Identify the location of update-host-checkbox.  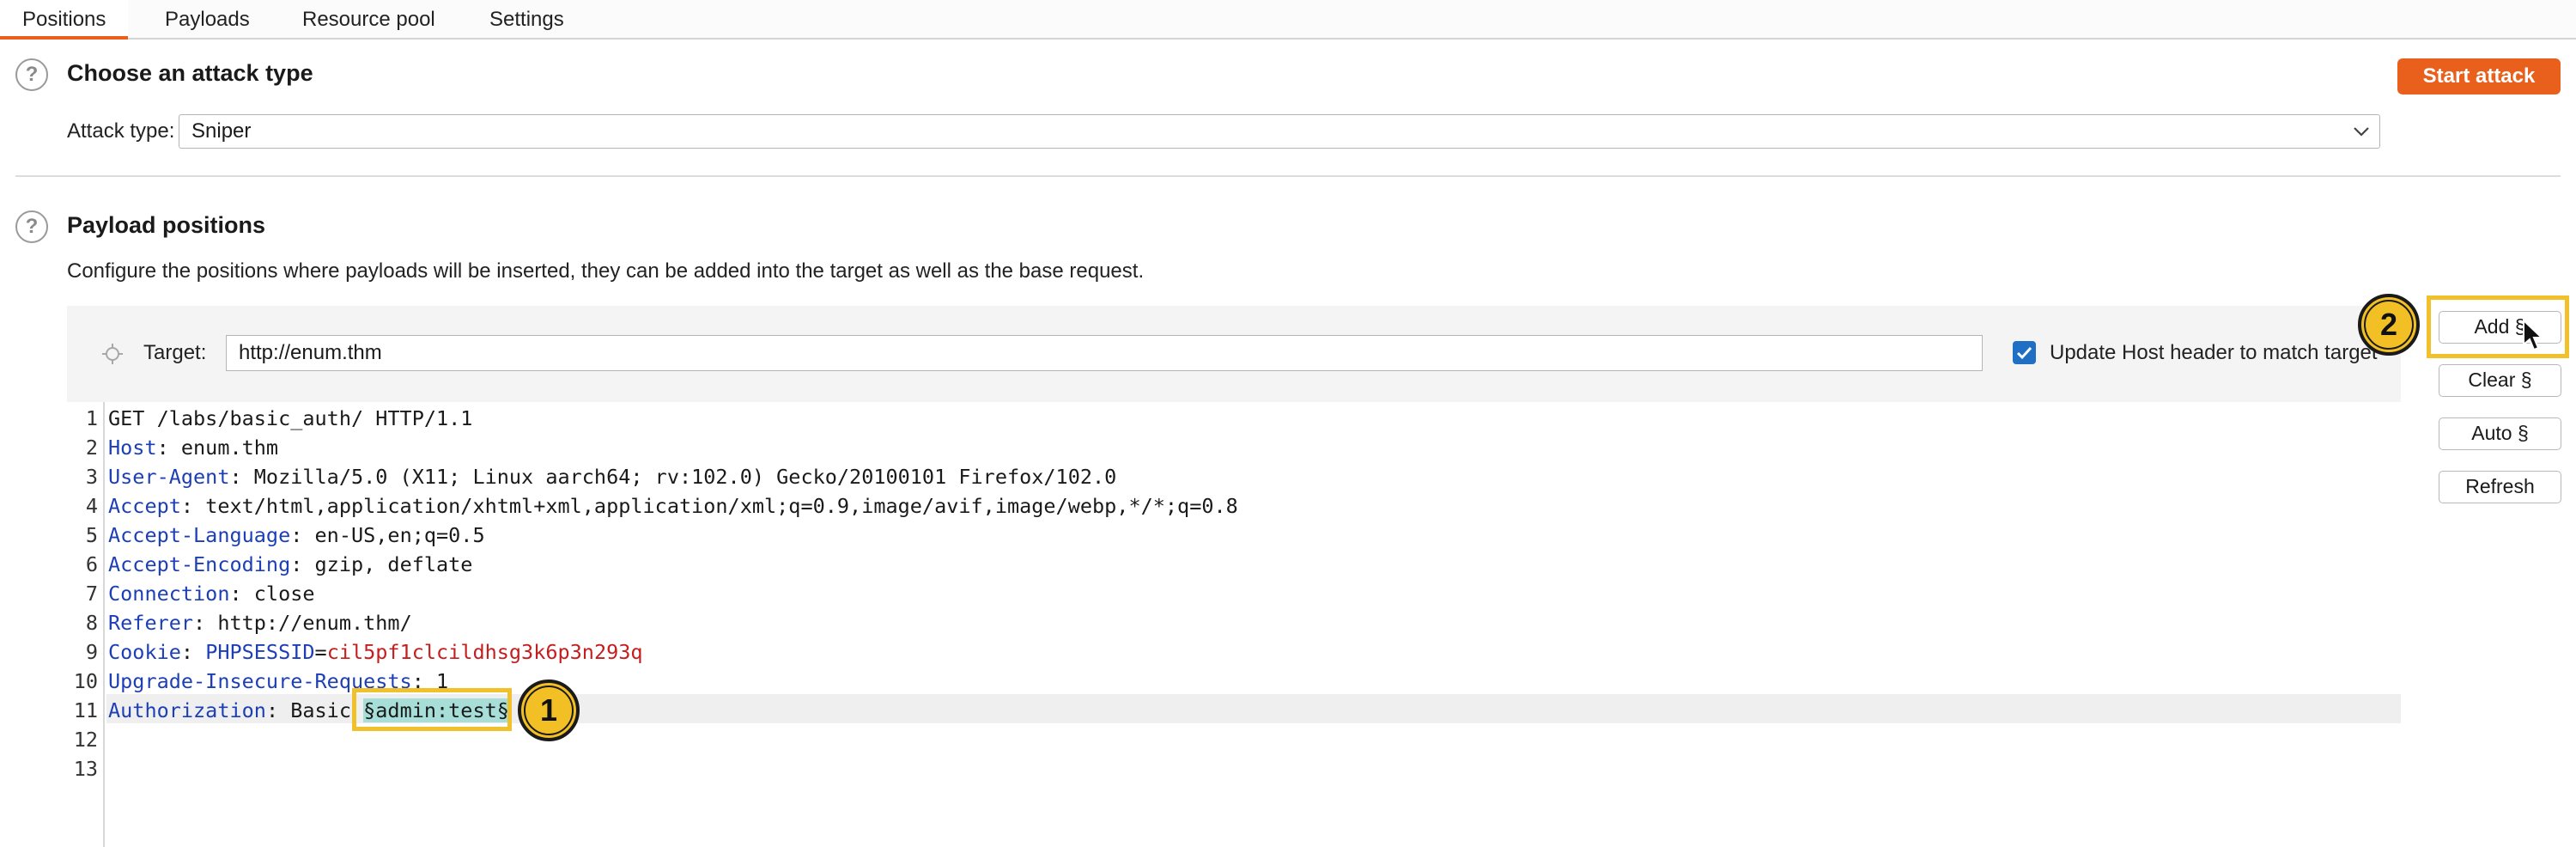
(2025, 352).